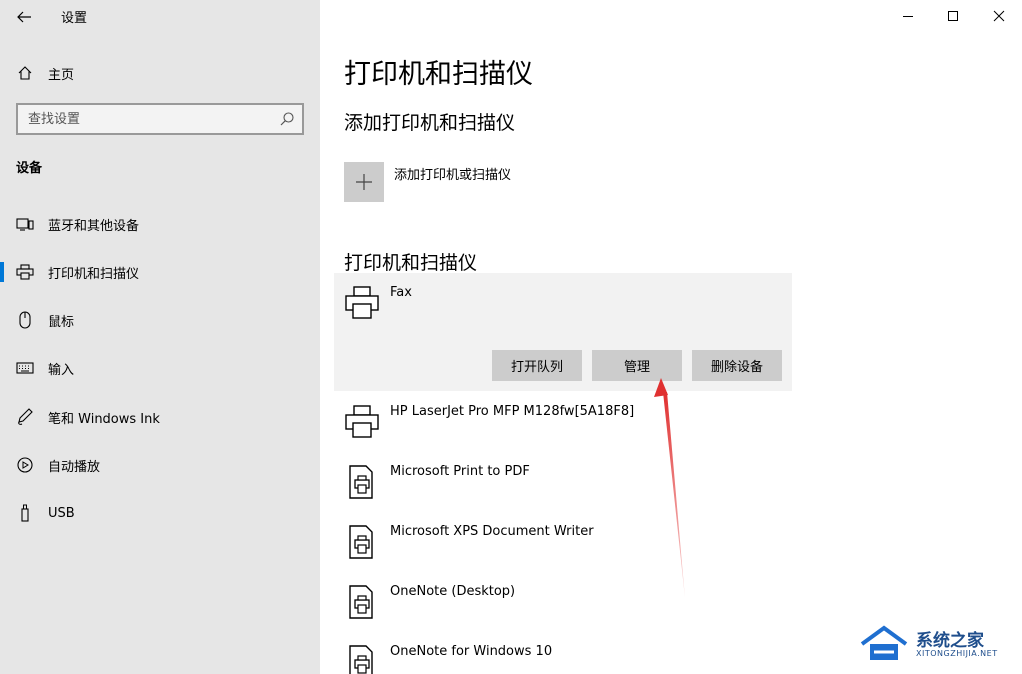 This screenshot has width=1022, height=674. What do you see at coordinates (25, 224) in the screenshot?
I see `bluetooth-device-icon` at bounding box center [25, 224].